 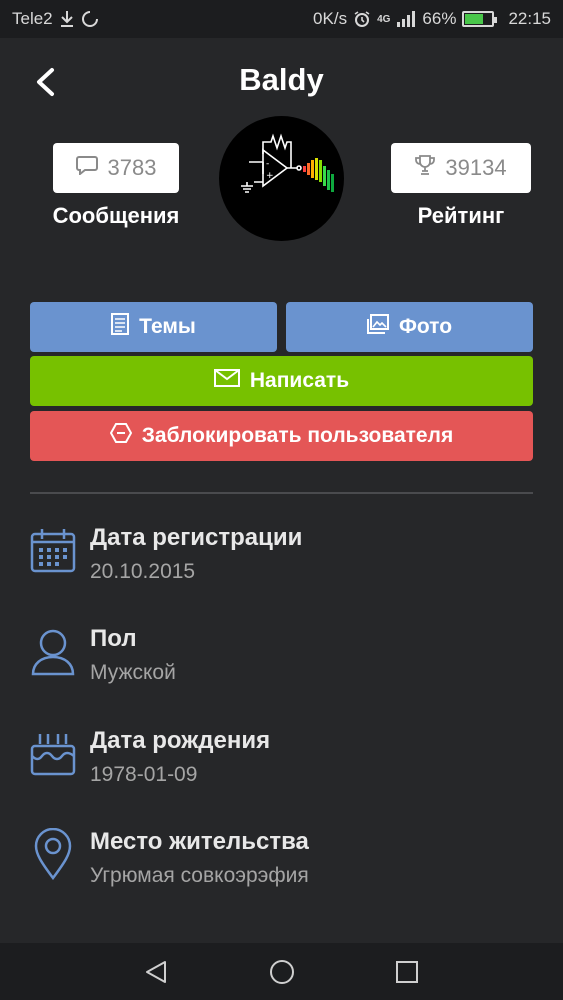 I want to click on document-icon, so click(x=120, y=327).